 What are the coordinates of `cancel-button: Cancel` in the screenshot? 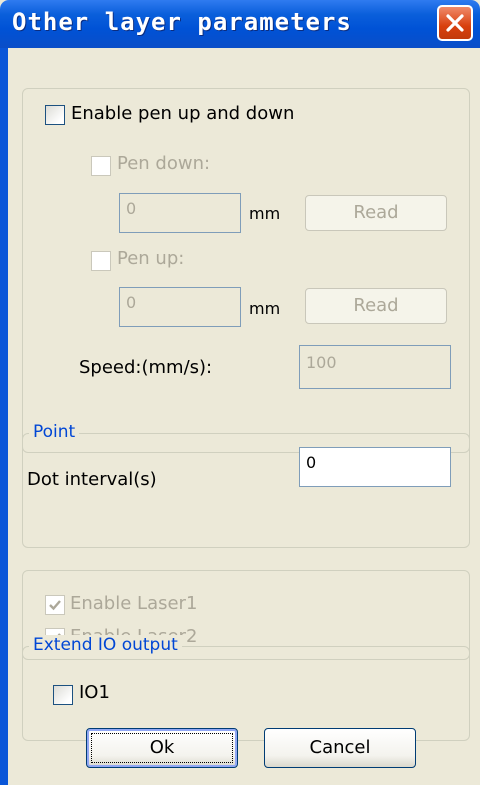 It's located at (340, 748).